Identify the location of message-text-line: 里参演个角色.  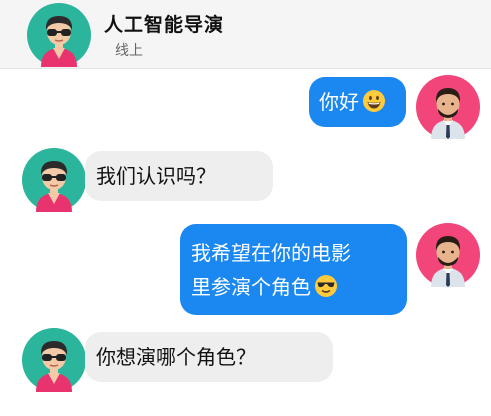
(251, 287).